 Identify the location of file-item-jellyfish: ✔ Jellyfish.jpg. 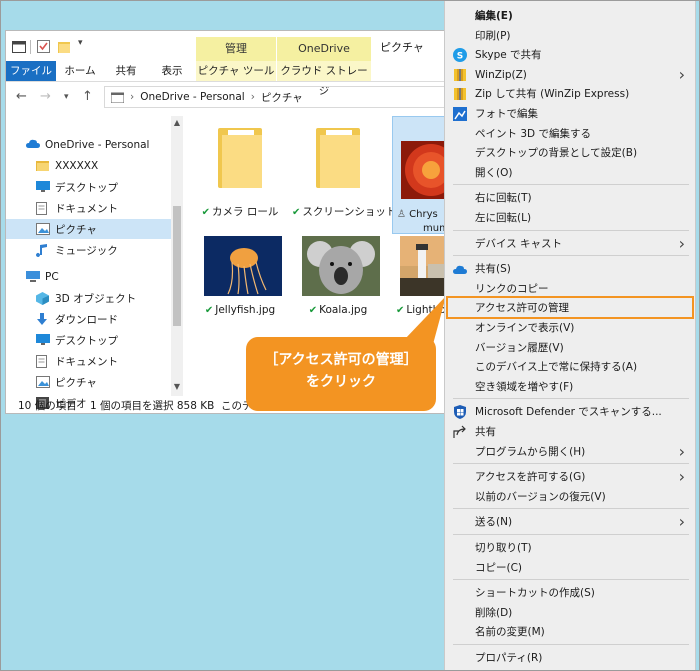
(240, 290).